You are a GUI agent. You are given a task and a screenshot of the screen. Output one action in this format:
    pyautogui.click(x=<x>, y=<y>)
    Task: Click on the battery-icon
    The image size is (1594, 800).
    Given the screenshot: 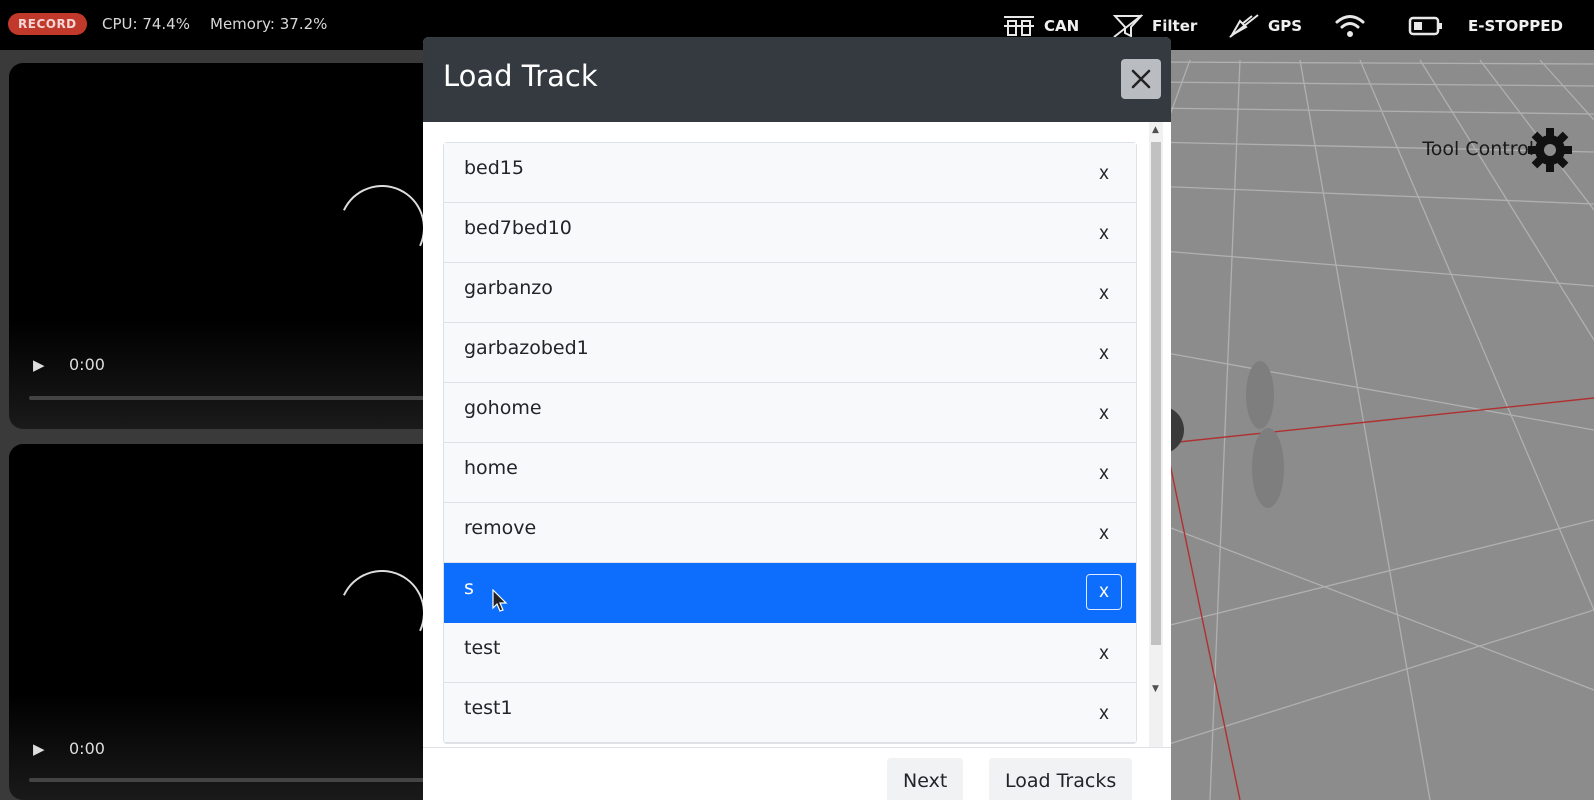 What is the action you would take?
    pyautogui.click(x=1425, y=26)
    